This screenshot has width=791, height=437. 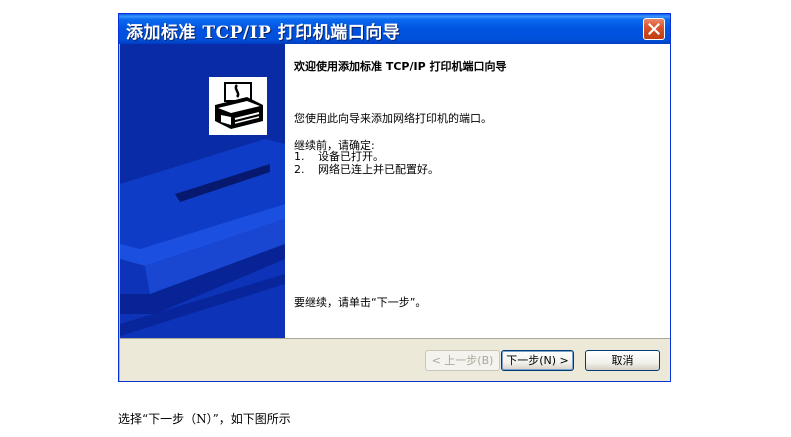 I want to click on title-bar: 添加标准 TCP/IP 打印机端口向导, so click(x=394, y=29).